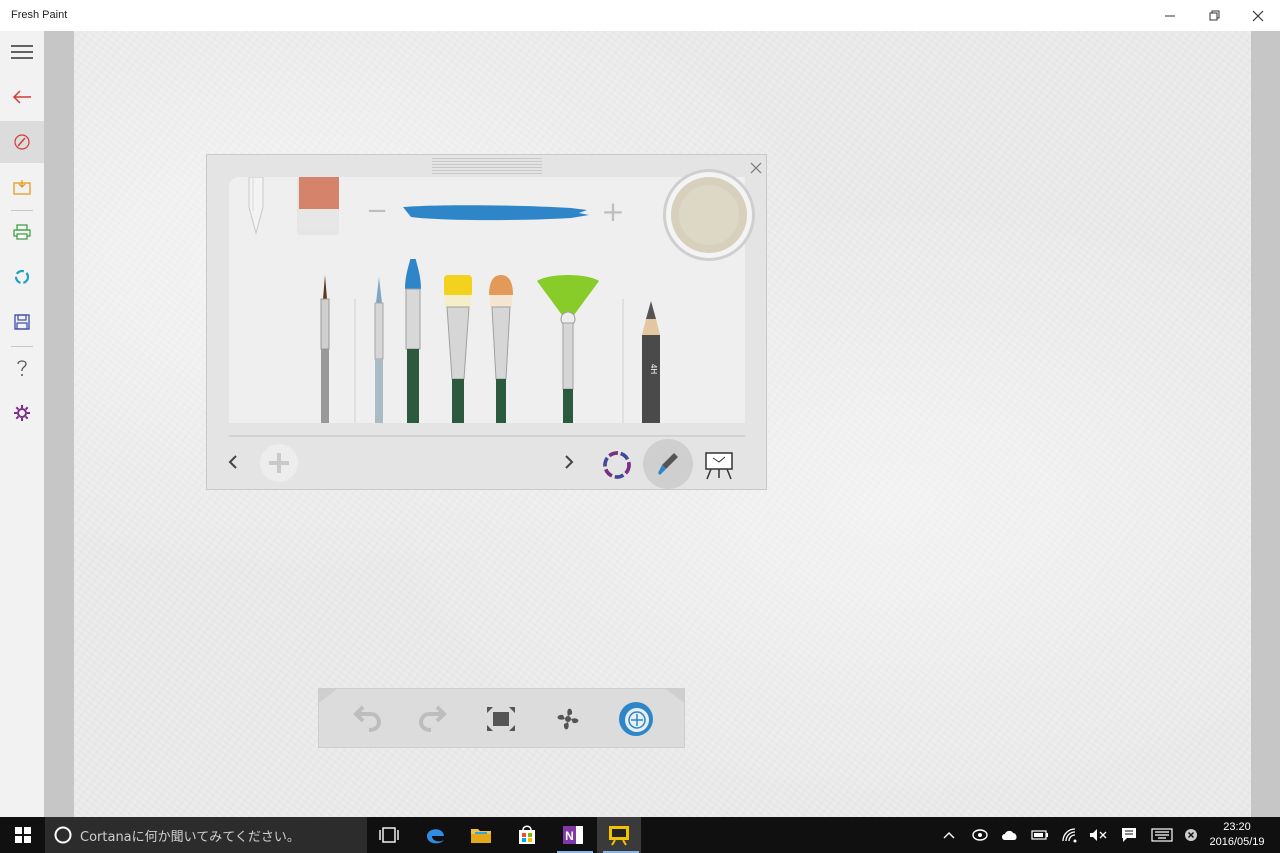 The height and width of the screenshot is (853, 1280). Describe the element at coordinates (379, 350) in the screenshot. I see `thin-round-brush` at that location.